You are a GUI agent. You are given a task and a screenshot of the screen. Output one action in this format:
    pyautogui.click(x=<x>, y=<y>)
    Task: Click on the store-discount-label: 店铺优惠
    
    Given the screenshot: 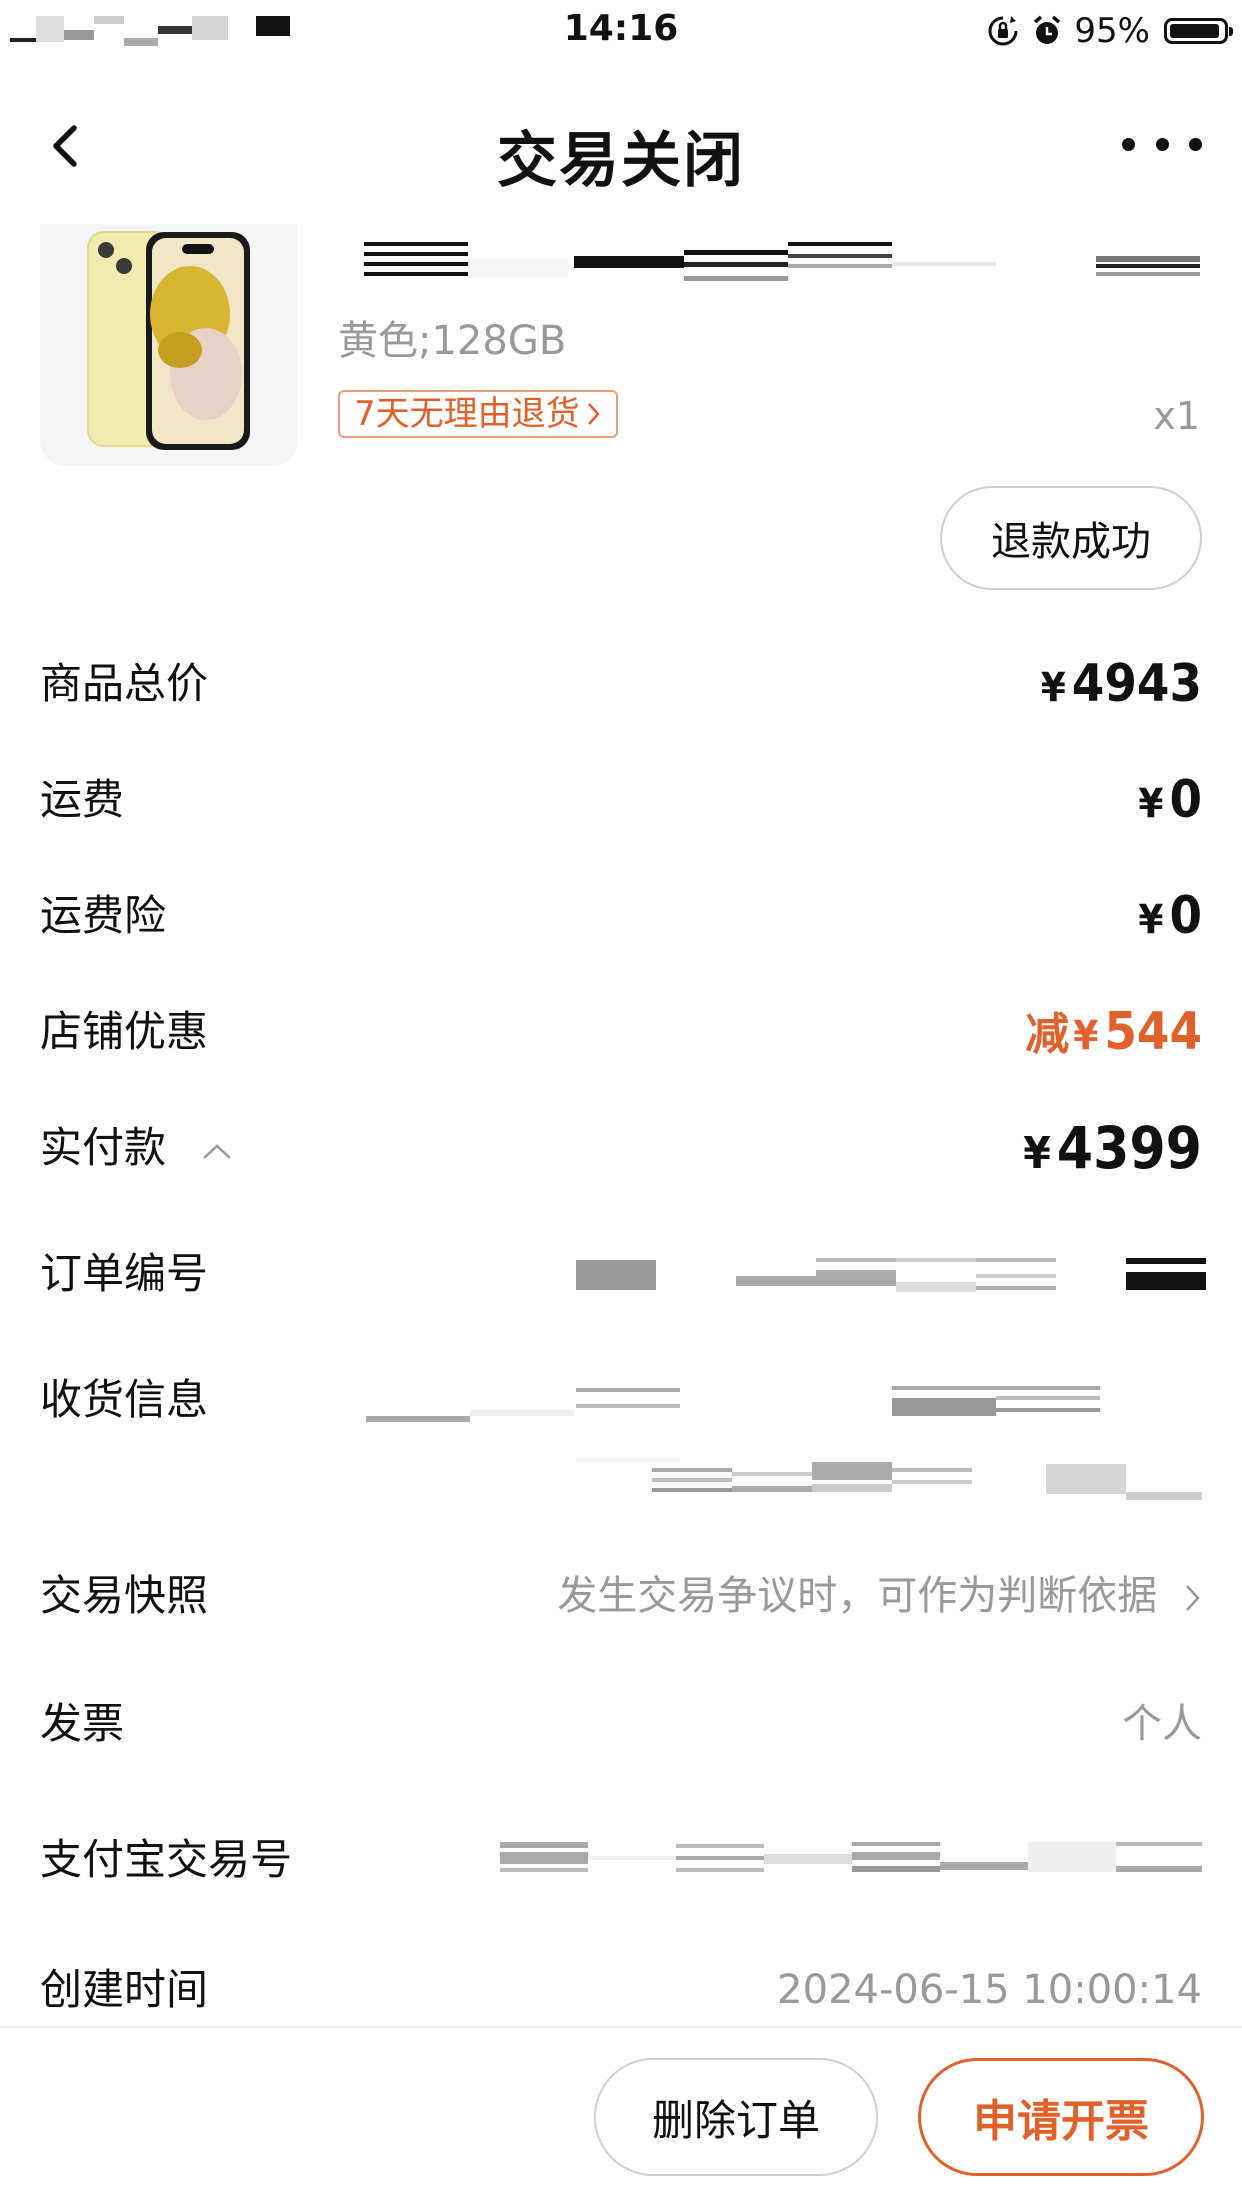 What is the action you would take?
    pyautogui.click(x=124, y=1031)
    